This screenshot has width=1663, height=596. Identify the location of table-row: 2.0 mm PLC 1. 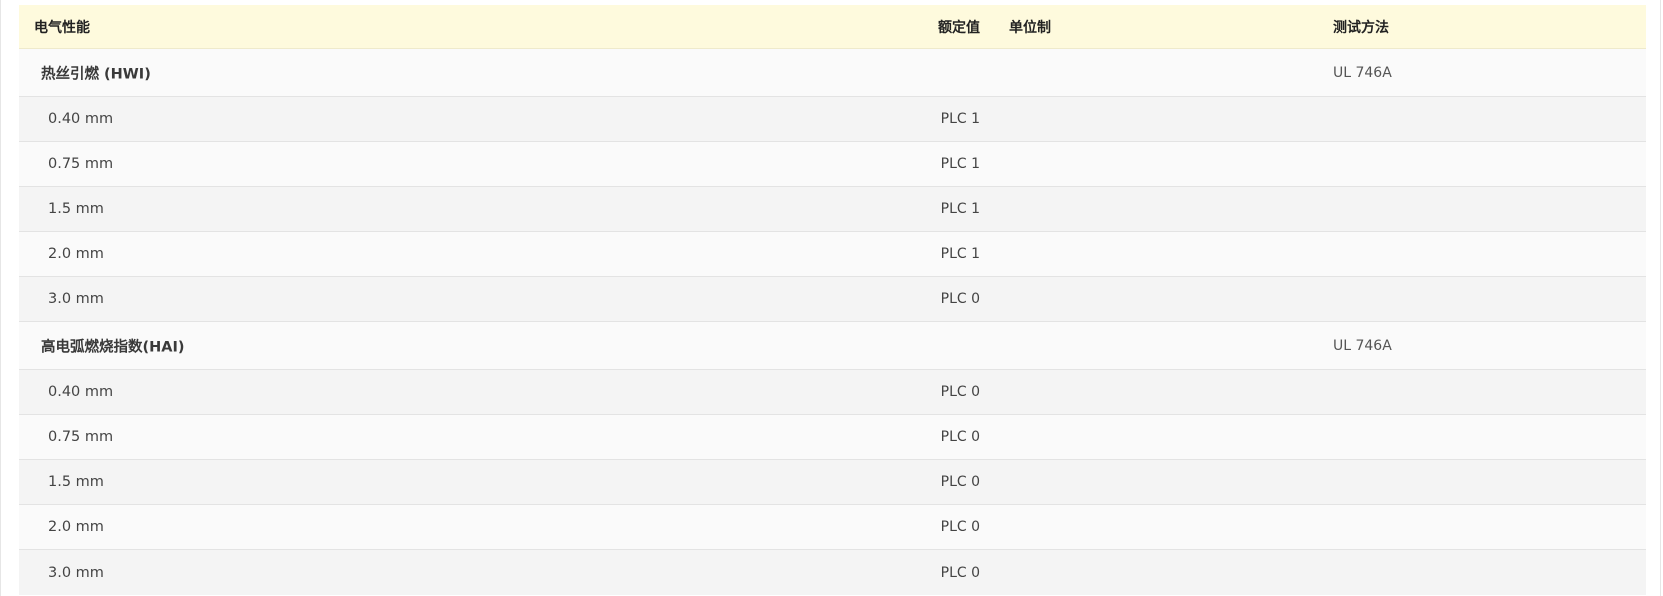
(832, 254).